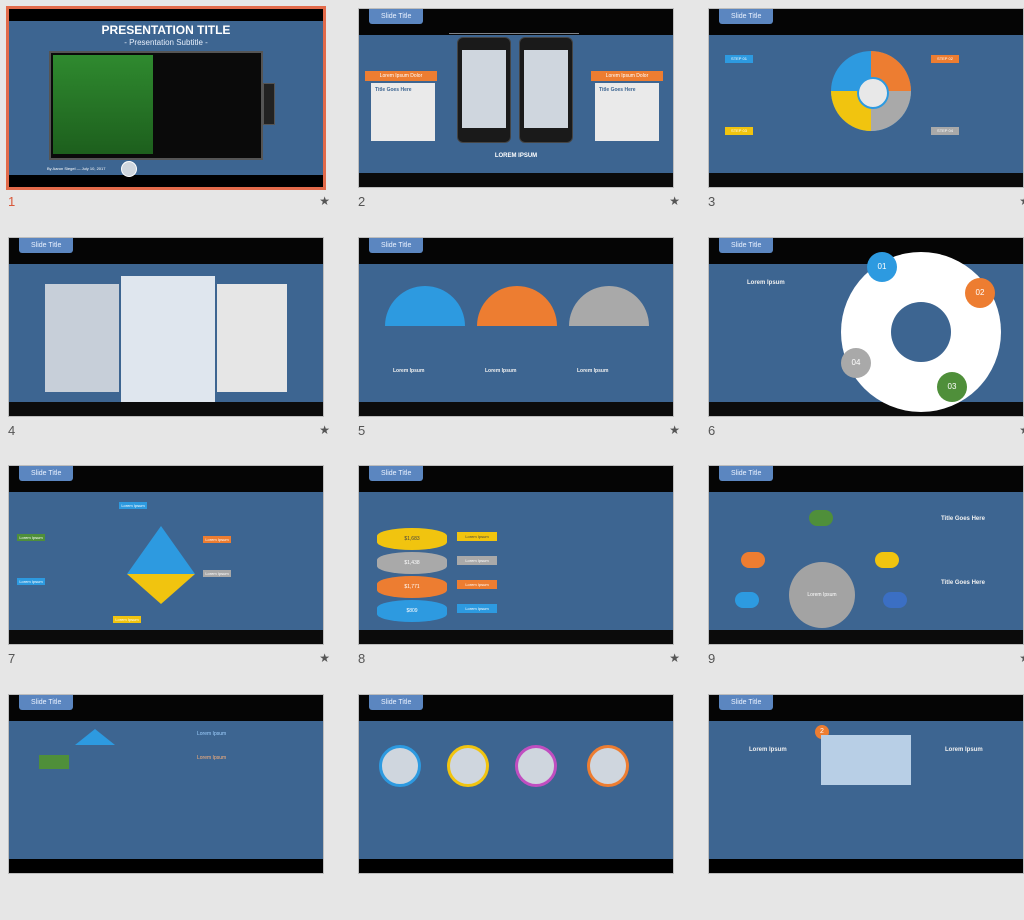  Describe the element at coordinates (362, 201) in the screenshot. I see `slide-number: 2` at that location.